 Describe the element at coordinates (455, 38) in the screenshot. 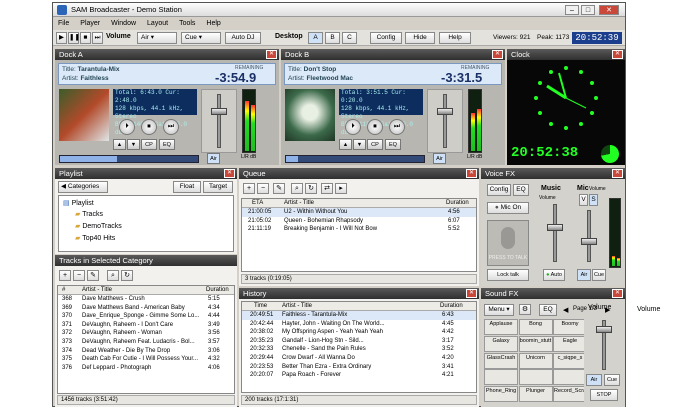

I see `help-button: Help` at that location.